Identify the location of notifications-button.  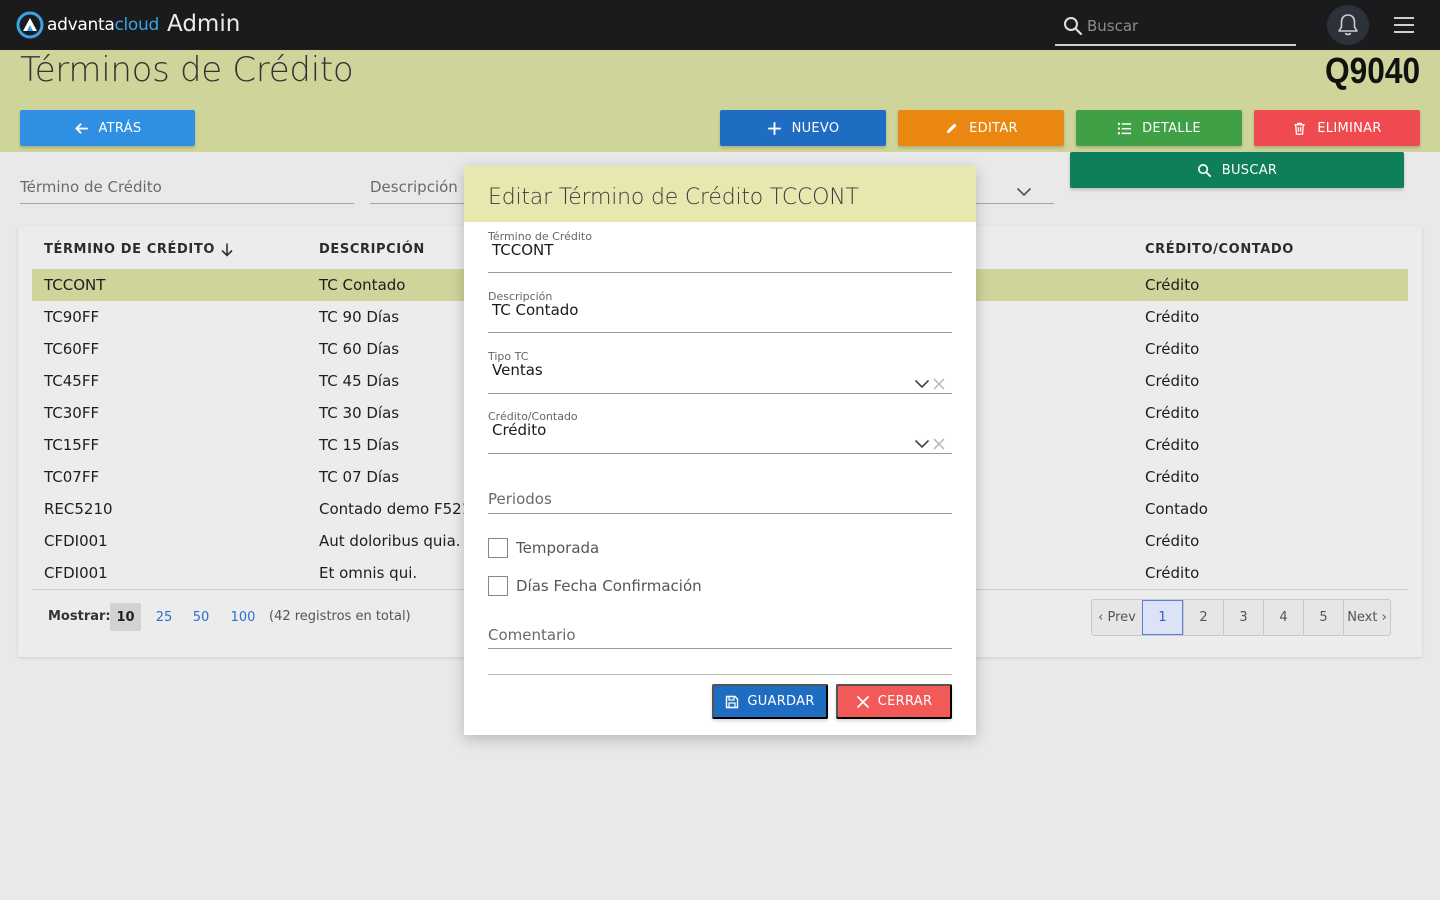
(1348, 25).